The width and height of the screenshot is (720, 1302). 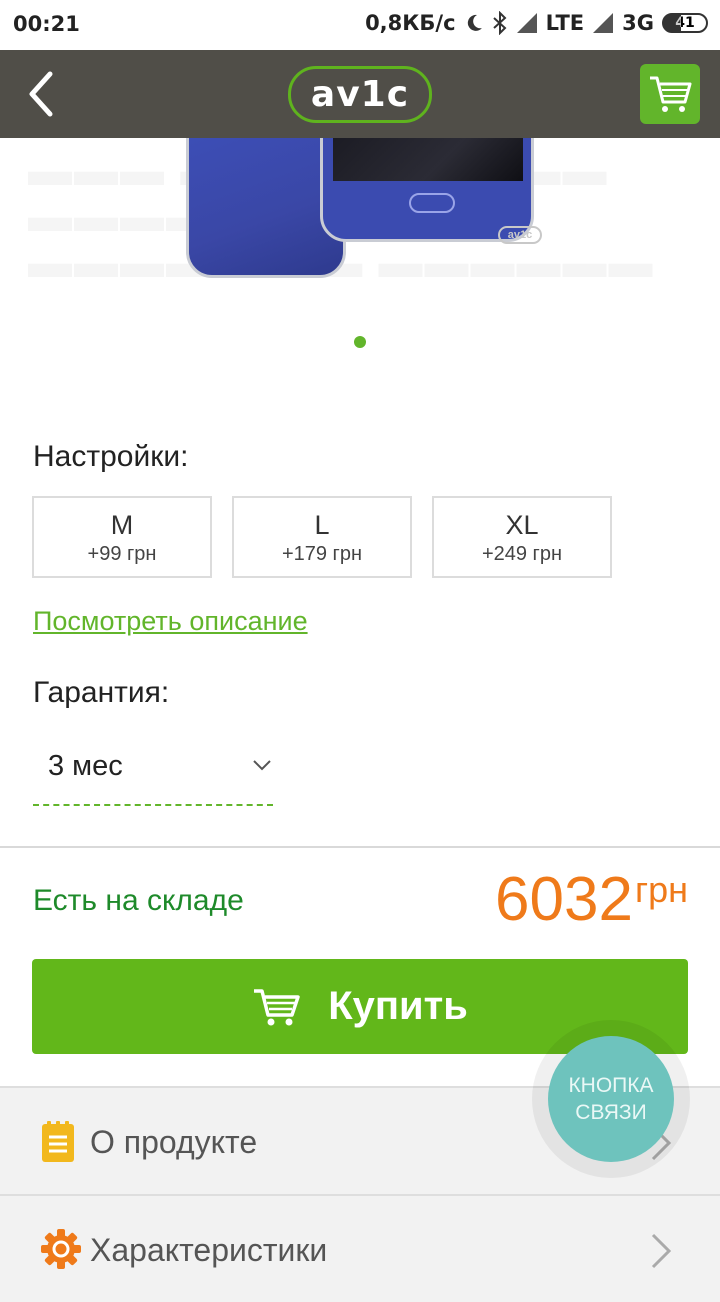 I want to click on document-icon, so click(x=58, y=1141).